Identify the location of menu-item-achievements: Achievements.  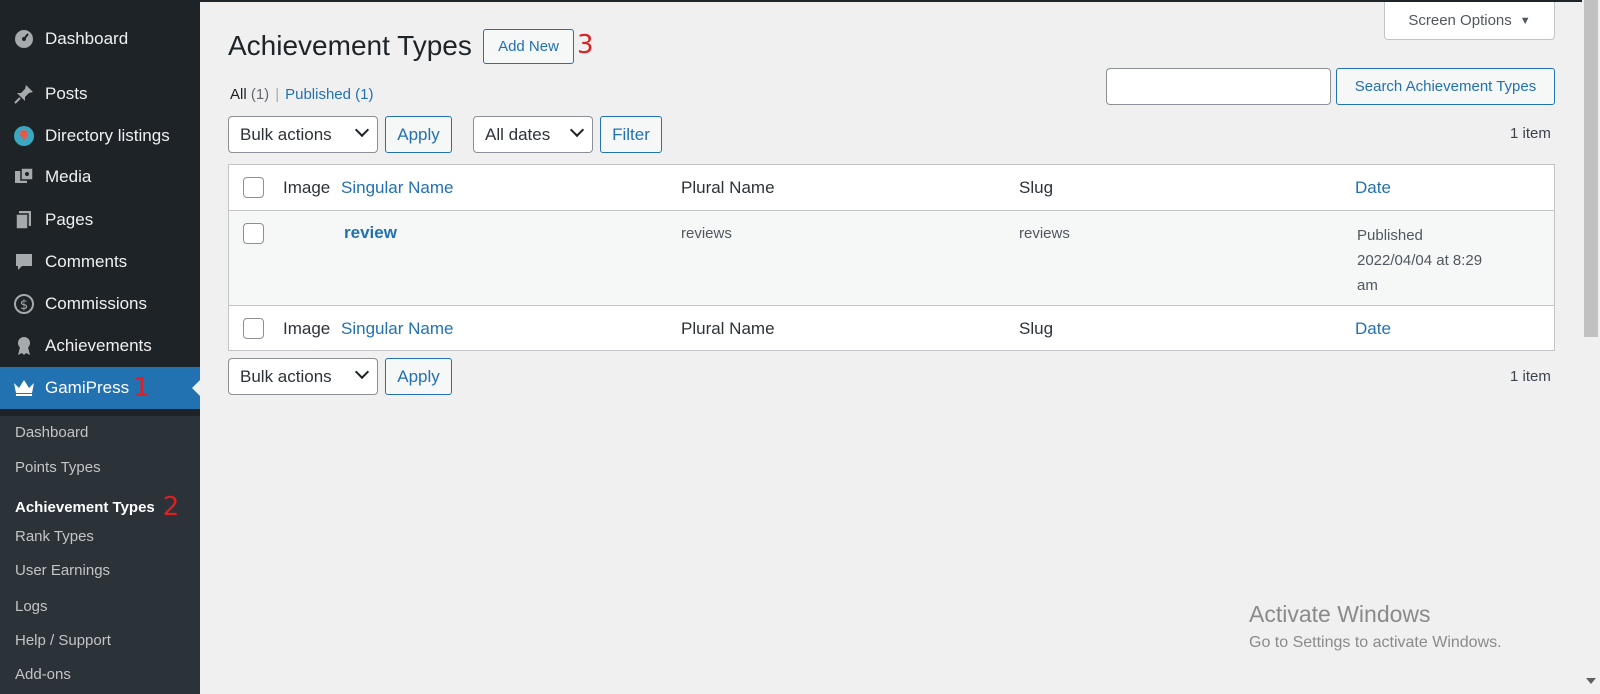
(100, 346).